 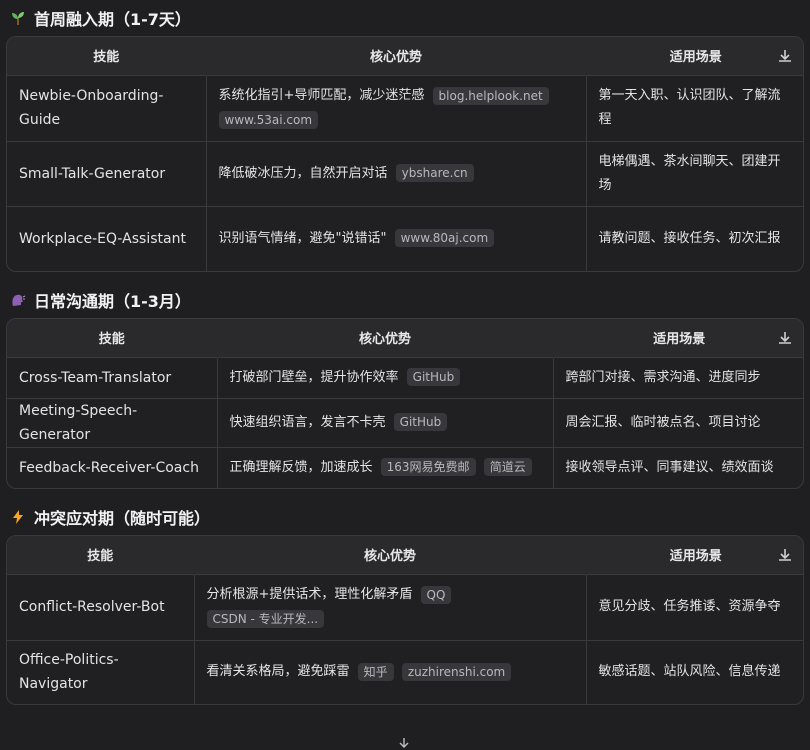 I want to click on advantage-cell: 识别语气情绪，避免"说错话" www.80aj.com, so click(x=395, y=238).